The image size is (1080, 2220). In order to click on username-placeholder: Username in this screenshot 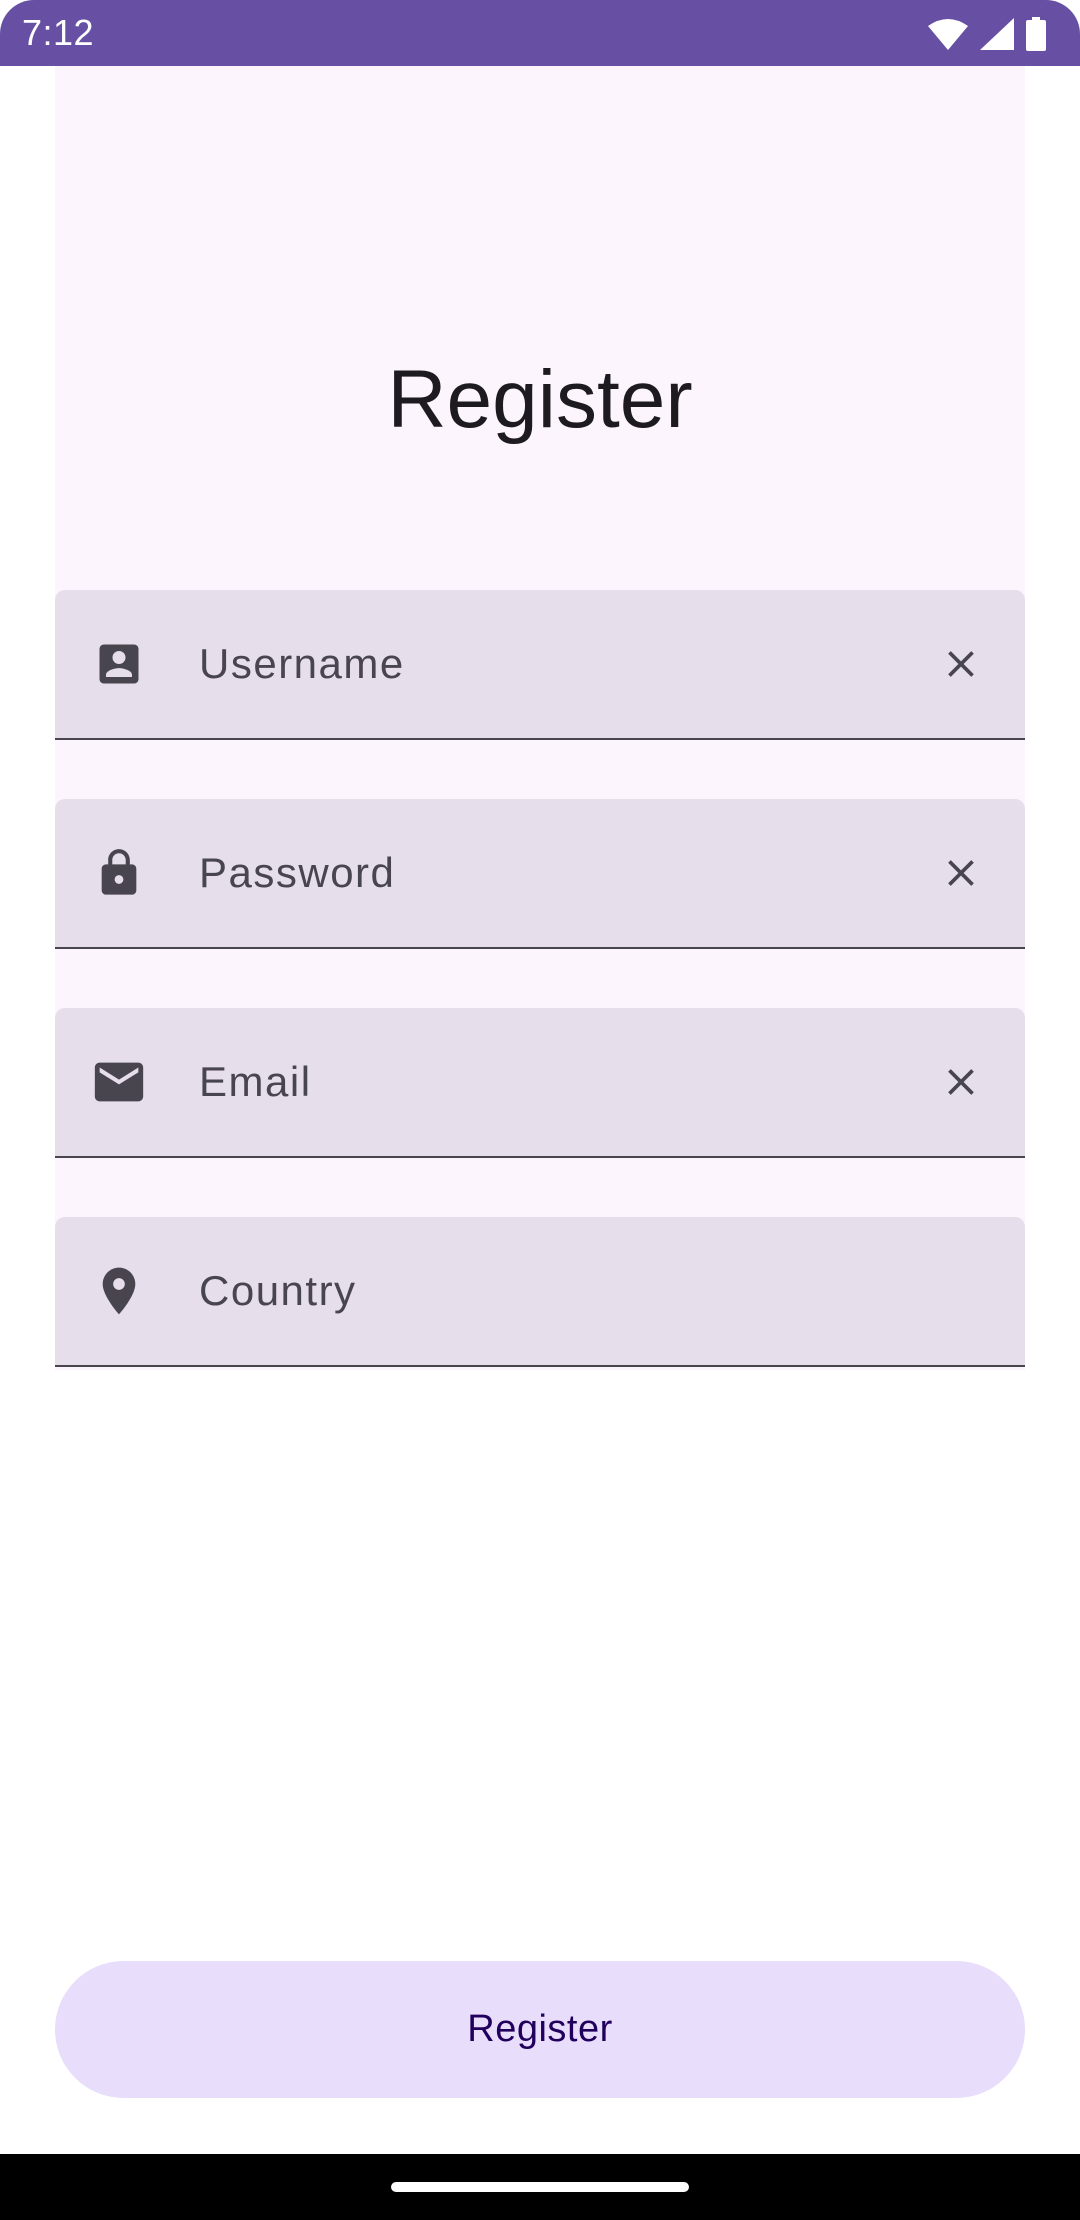, I will do `click(302, 663)`.